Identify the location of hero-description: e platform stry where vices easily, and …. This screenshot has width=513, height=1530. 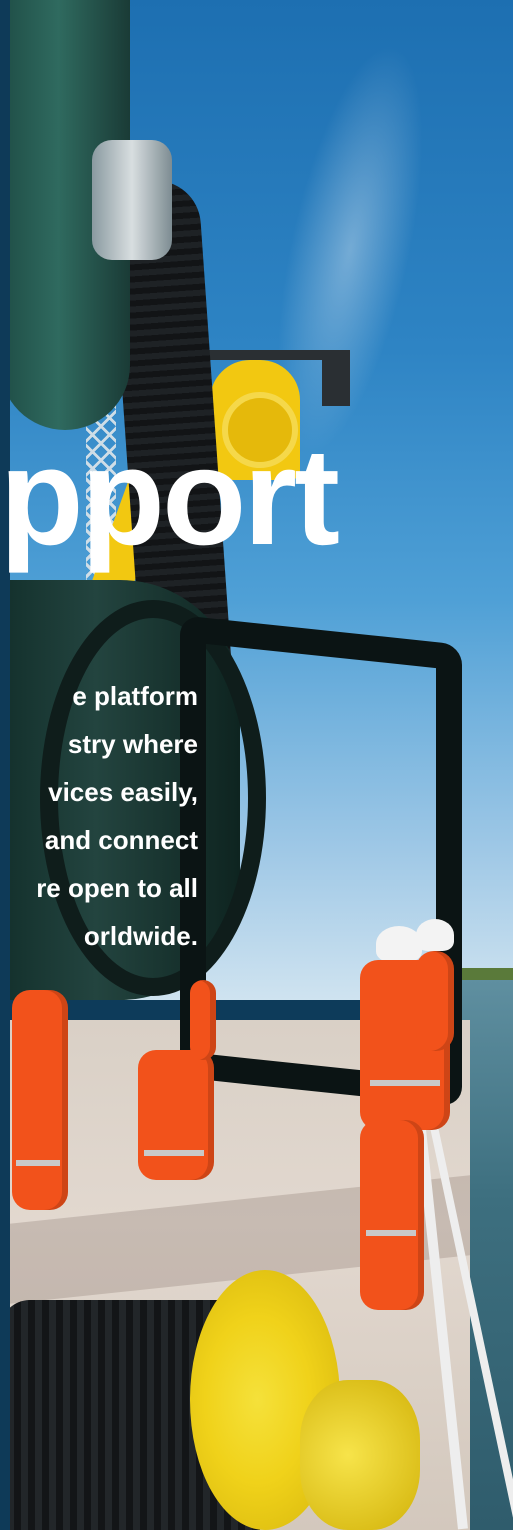
(110, 825).